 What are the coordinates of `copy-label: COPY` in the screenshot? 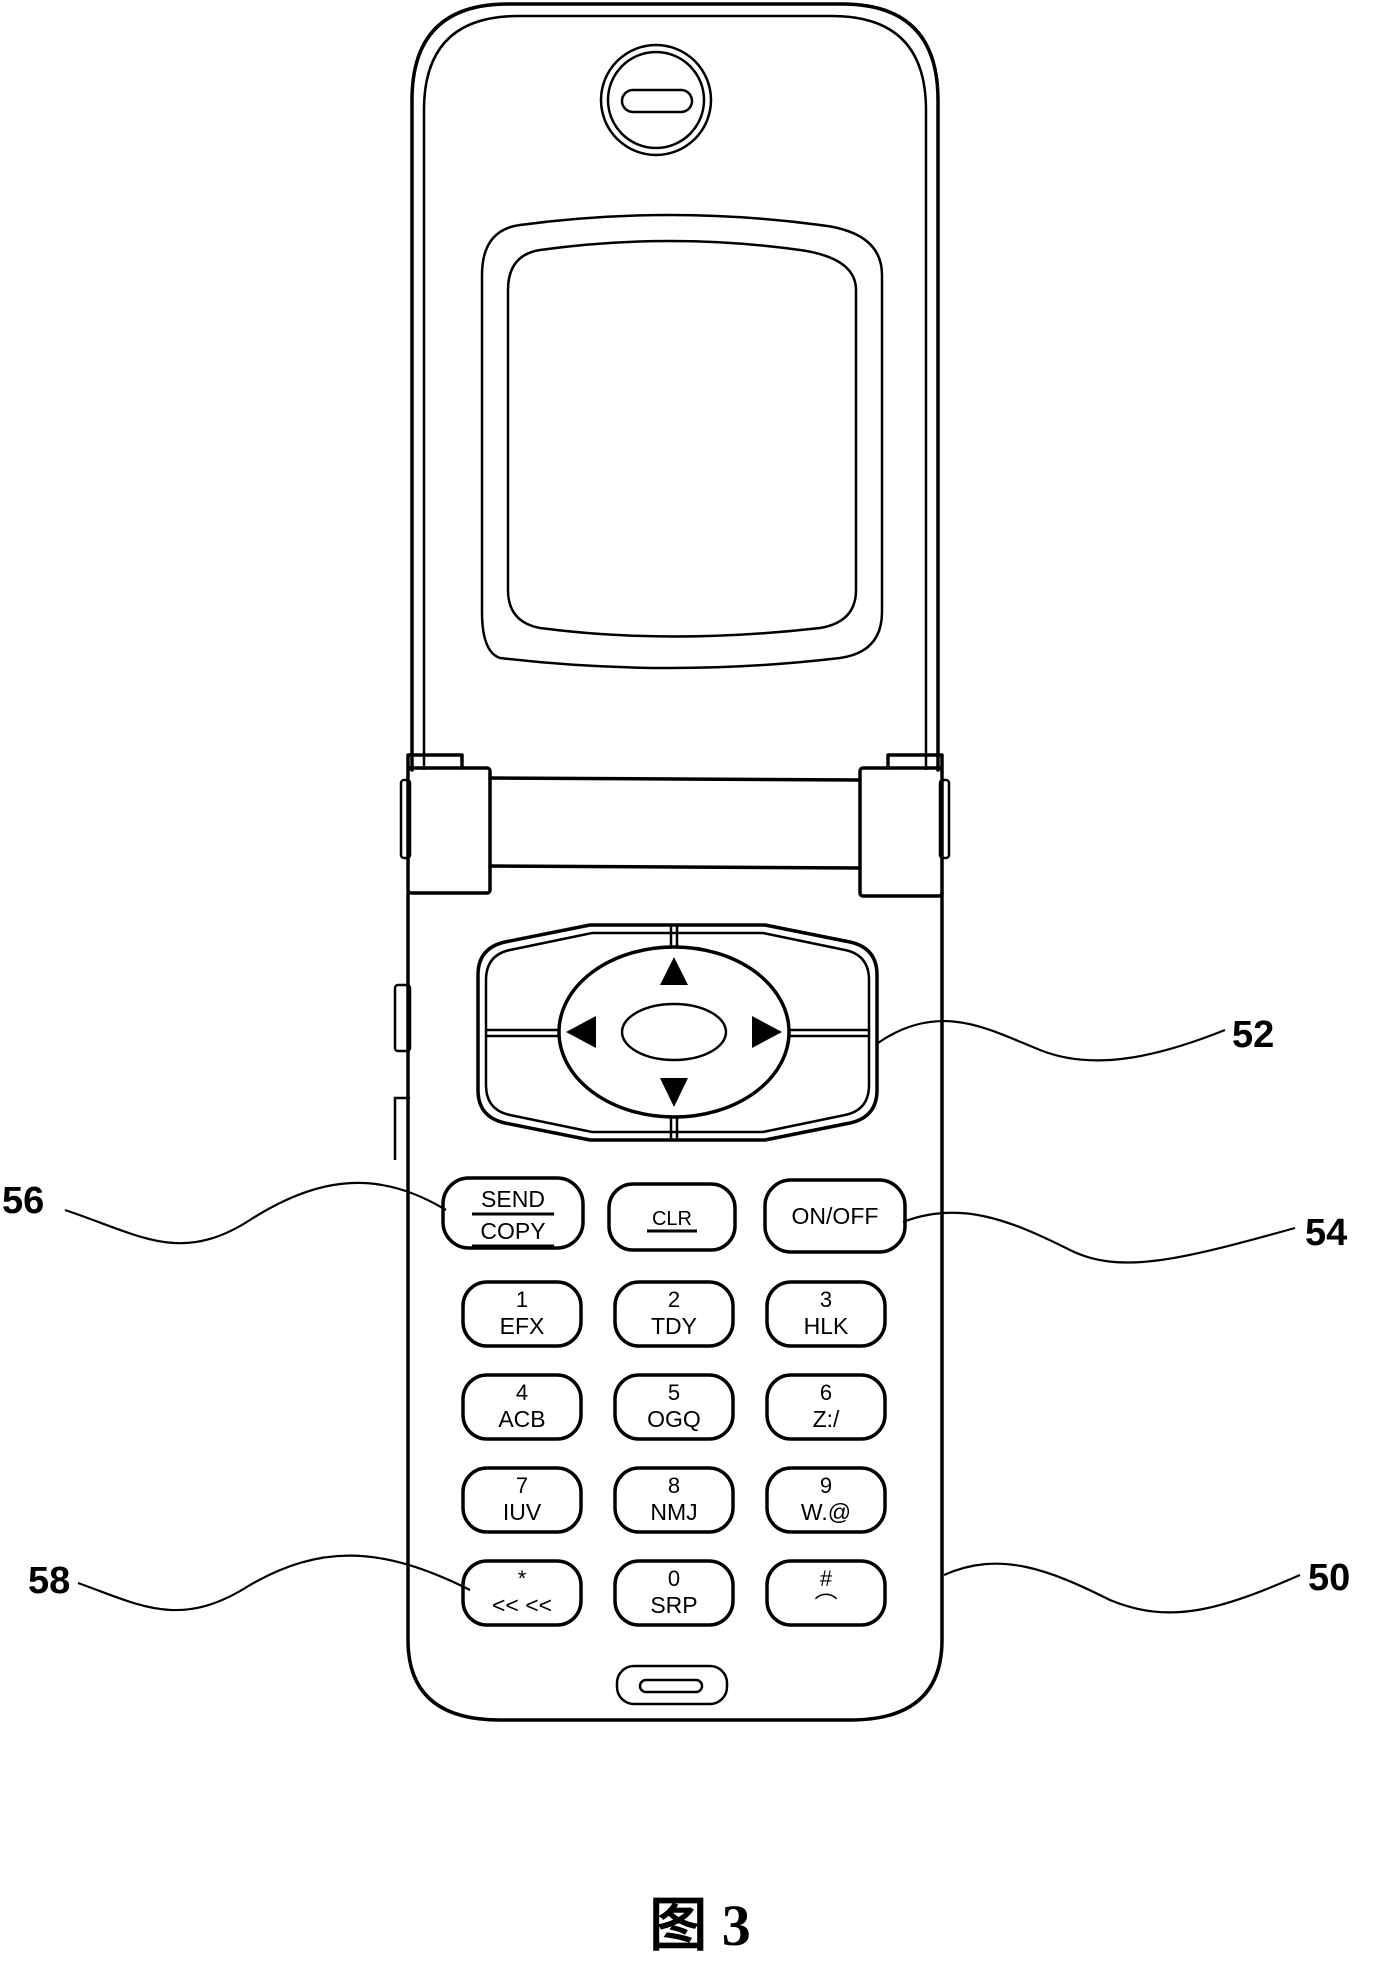 It's located at (512, 1231).